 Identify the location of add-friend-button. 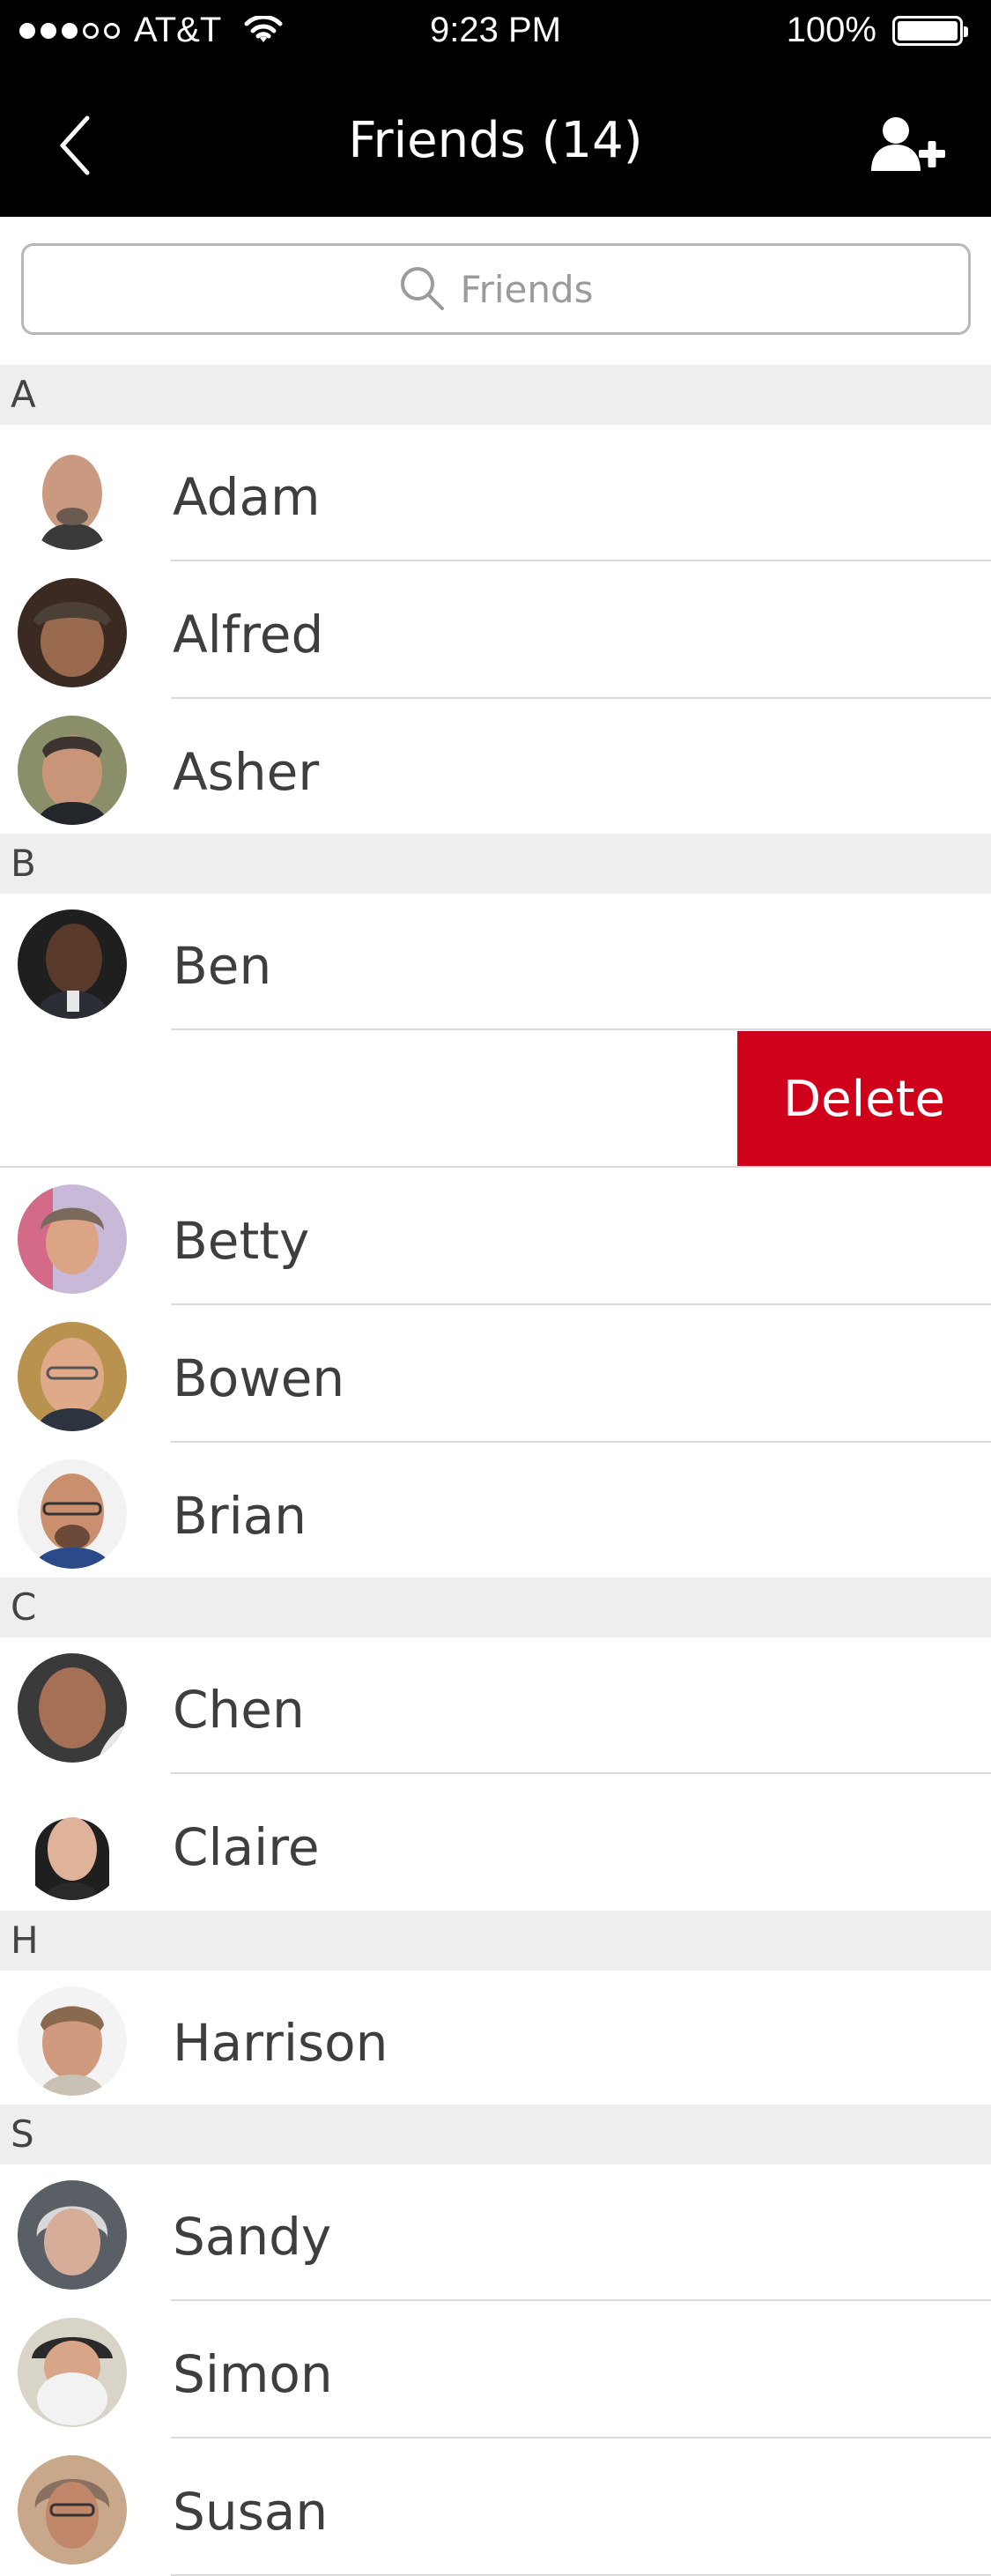
(907, 145).